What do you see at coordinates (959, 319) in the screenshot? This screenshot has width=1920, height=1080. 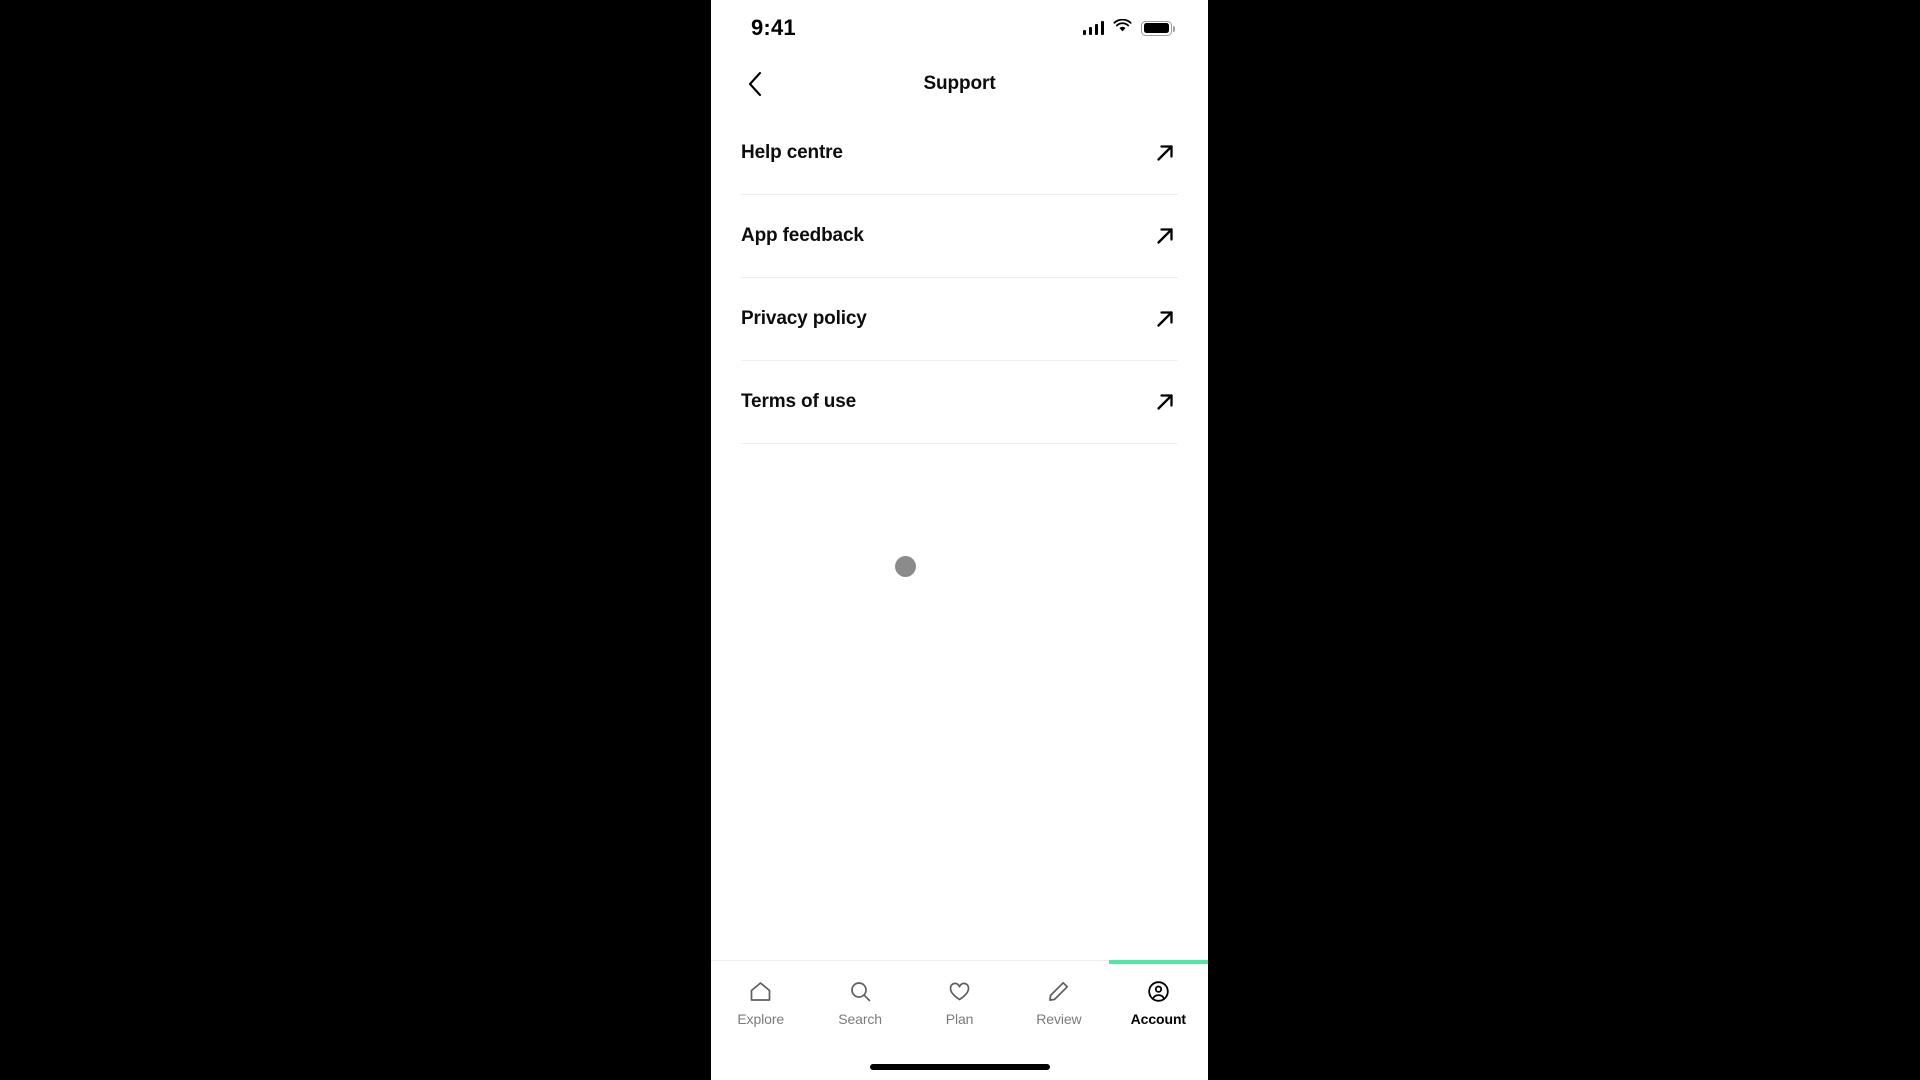 I see `list-item-privacy-policy: Privacy policy` at bounding box center [959, 319].